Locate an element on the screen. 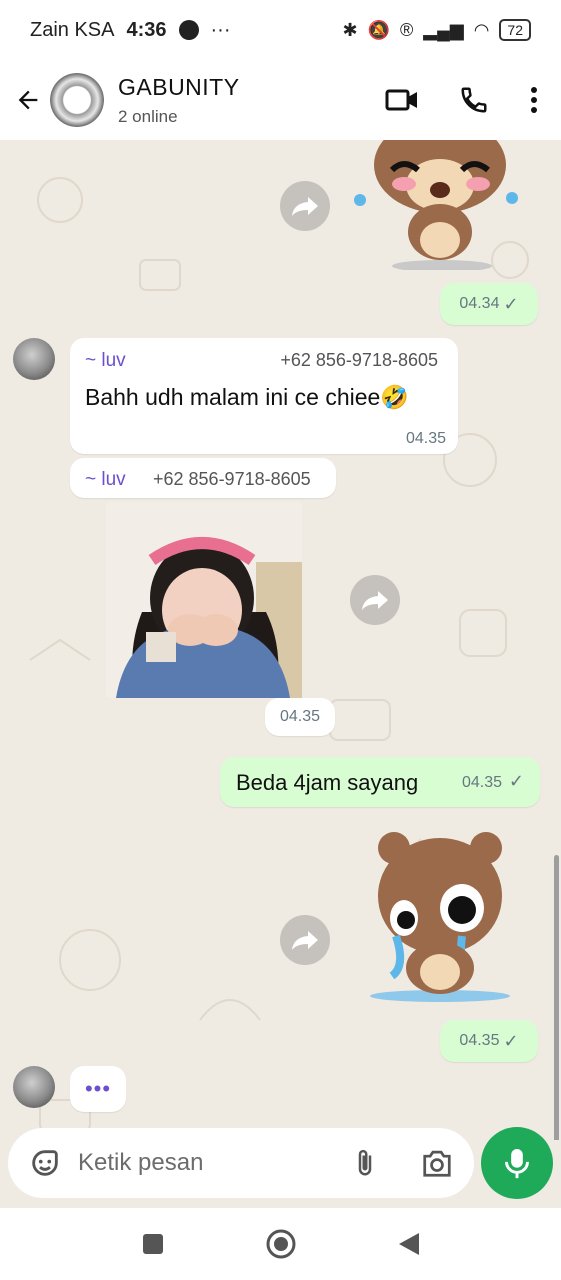 This screenshot has height=1280, width=561. image-timestamp: 04.35 is located at coordinates (300, 717).